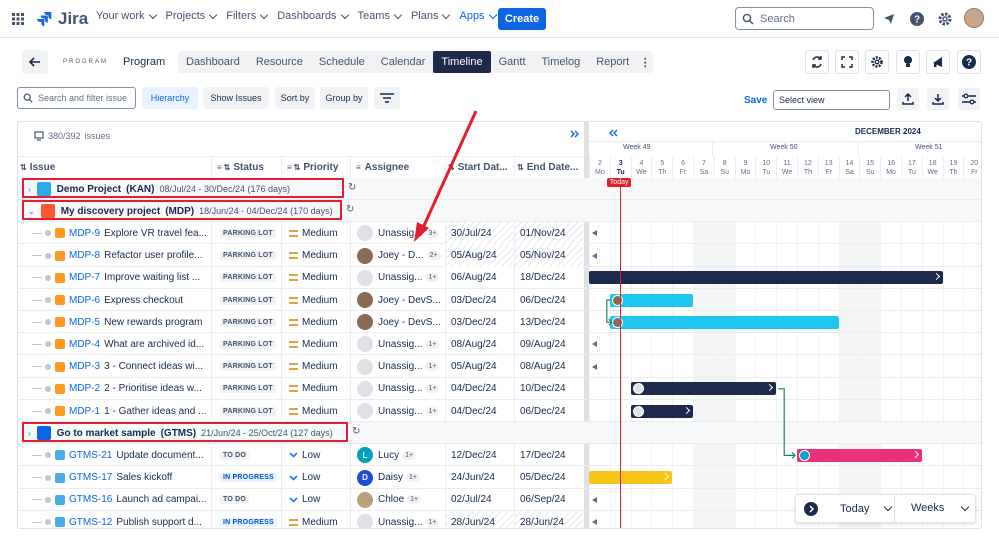  I want to click on scroll-left-icon, so click(614, 133).